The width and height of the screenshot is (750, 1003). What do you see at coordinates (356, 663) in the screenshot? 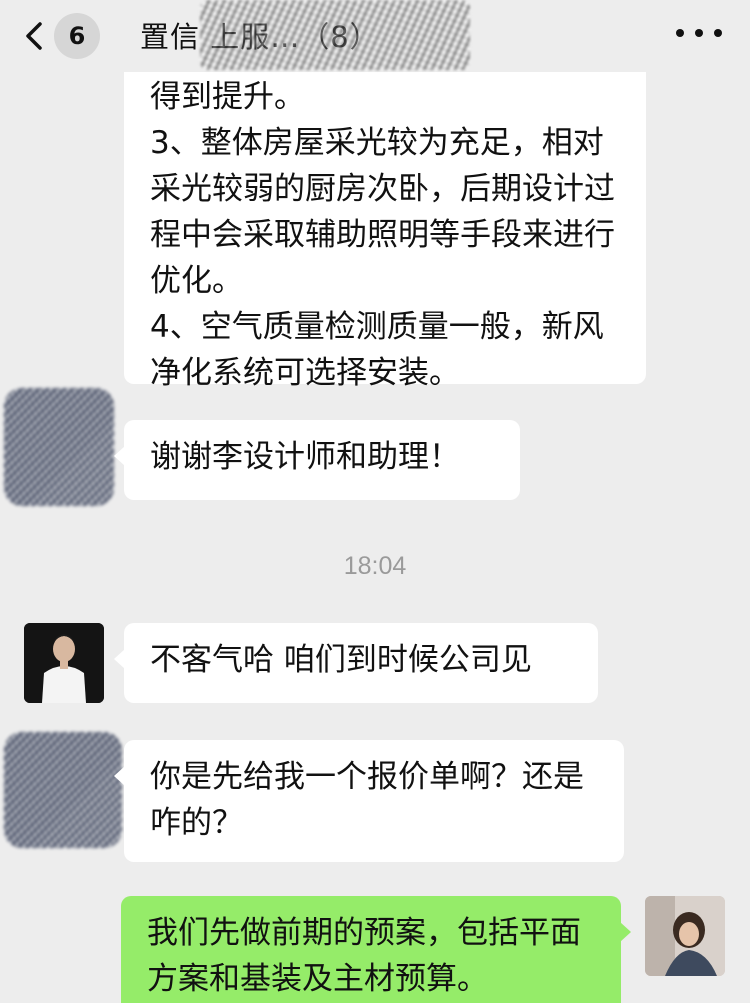
I see `message-bubble-incoming: 不客气哈 咱们到时候公司见` at bounding box center [356, 663].